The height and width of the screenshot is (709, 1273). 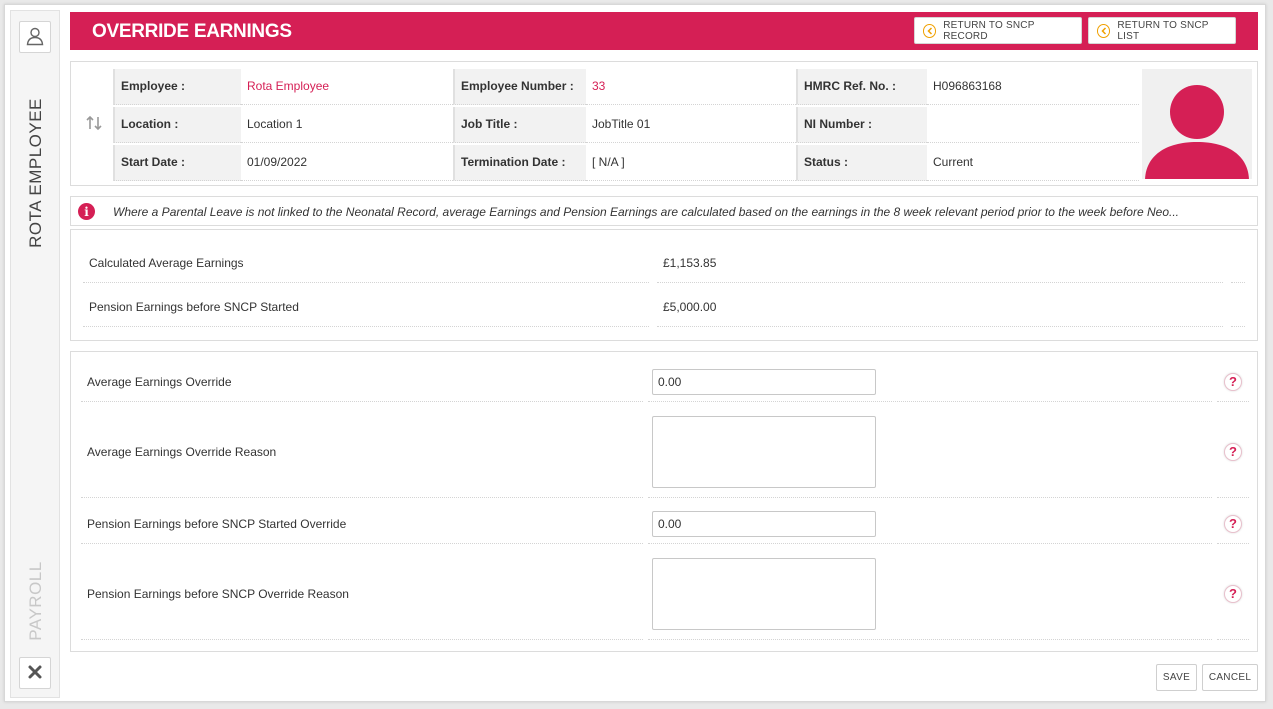 What do you see at coordinates (1033, 125) in the screenshot?
I see `ni-number-value` at bounding box center [1033, 125].